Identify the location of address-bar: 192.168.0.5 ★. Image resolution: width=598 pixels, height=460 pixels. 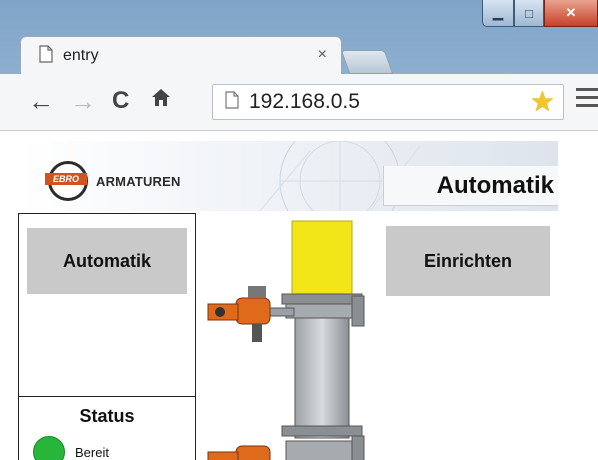
(388, 102).